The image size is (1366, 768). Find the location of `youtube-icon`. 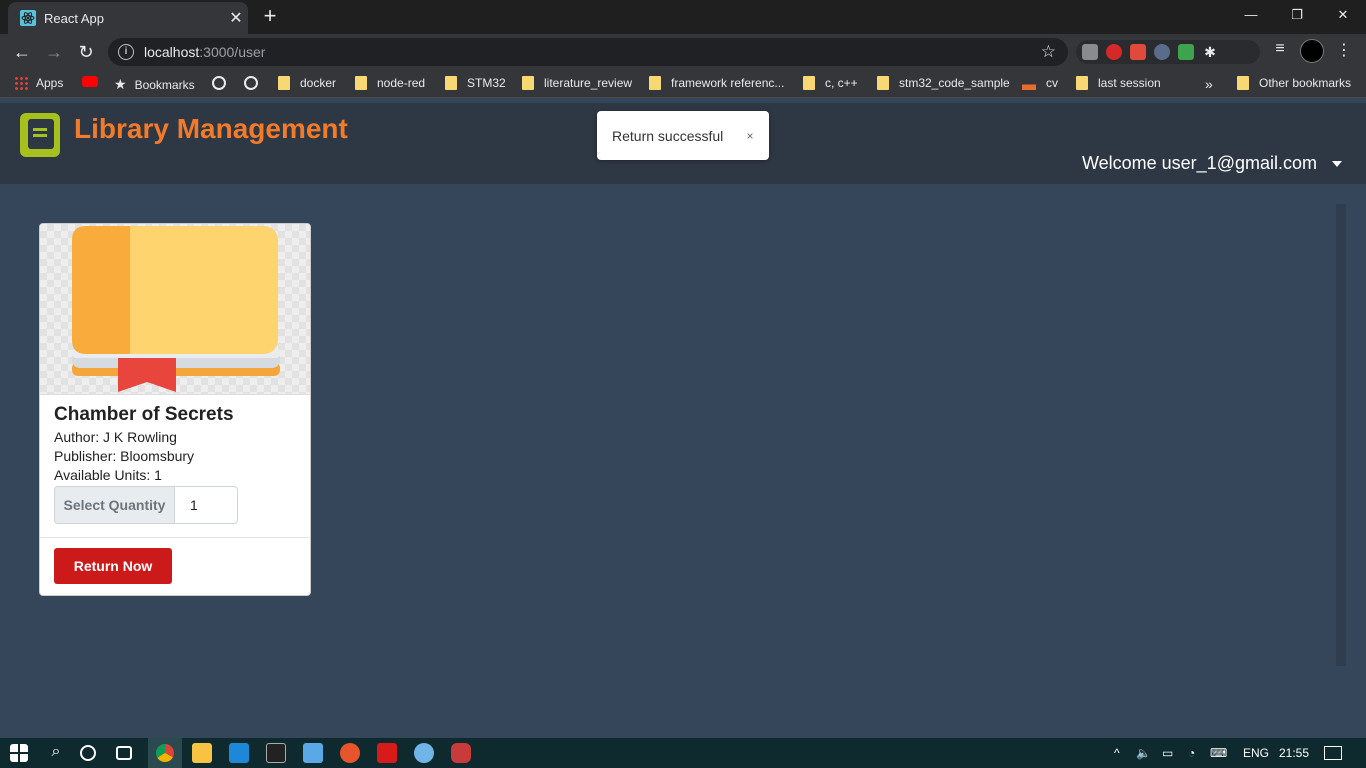

youtube-icon is located at coordinates (90, 81).